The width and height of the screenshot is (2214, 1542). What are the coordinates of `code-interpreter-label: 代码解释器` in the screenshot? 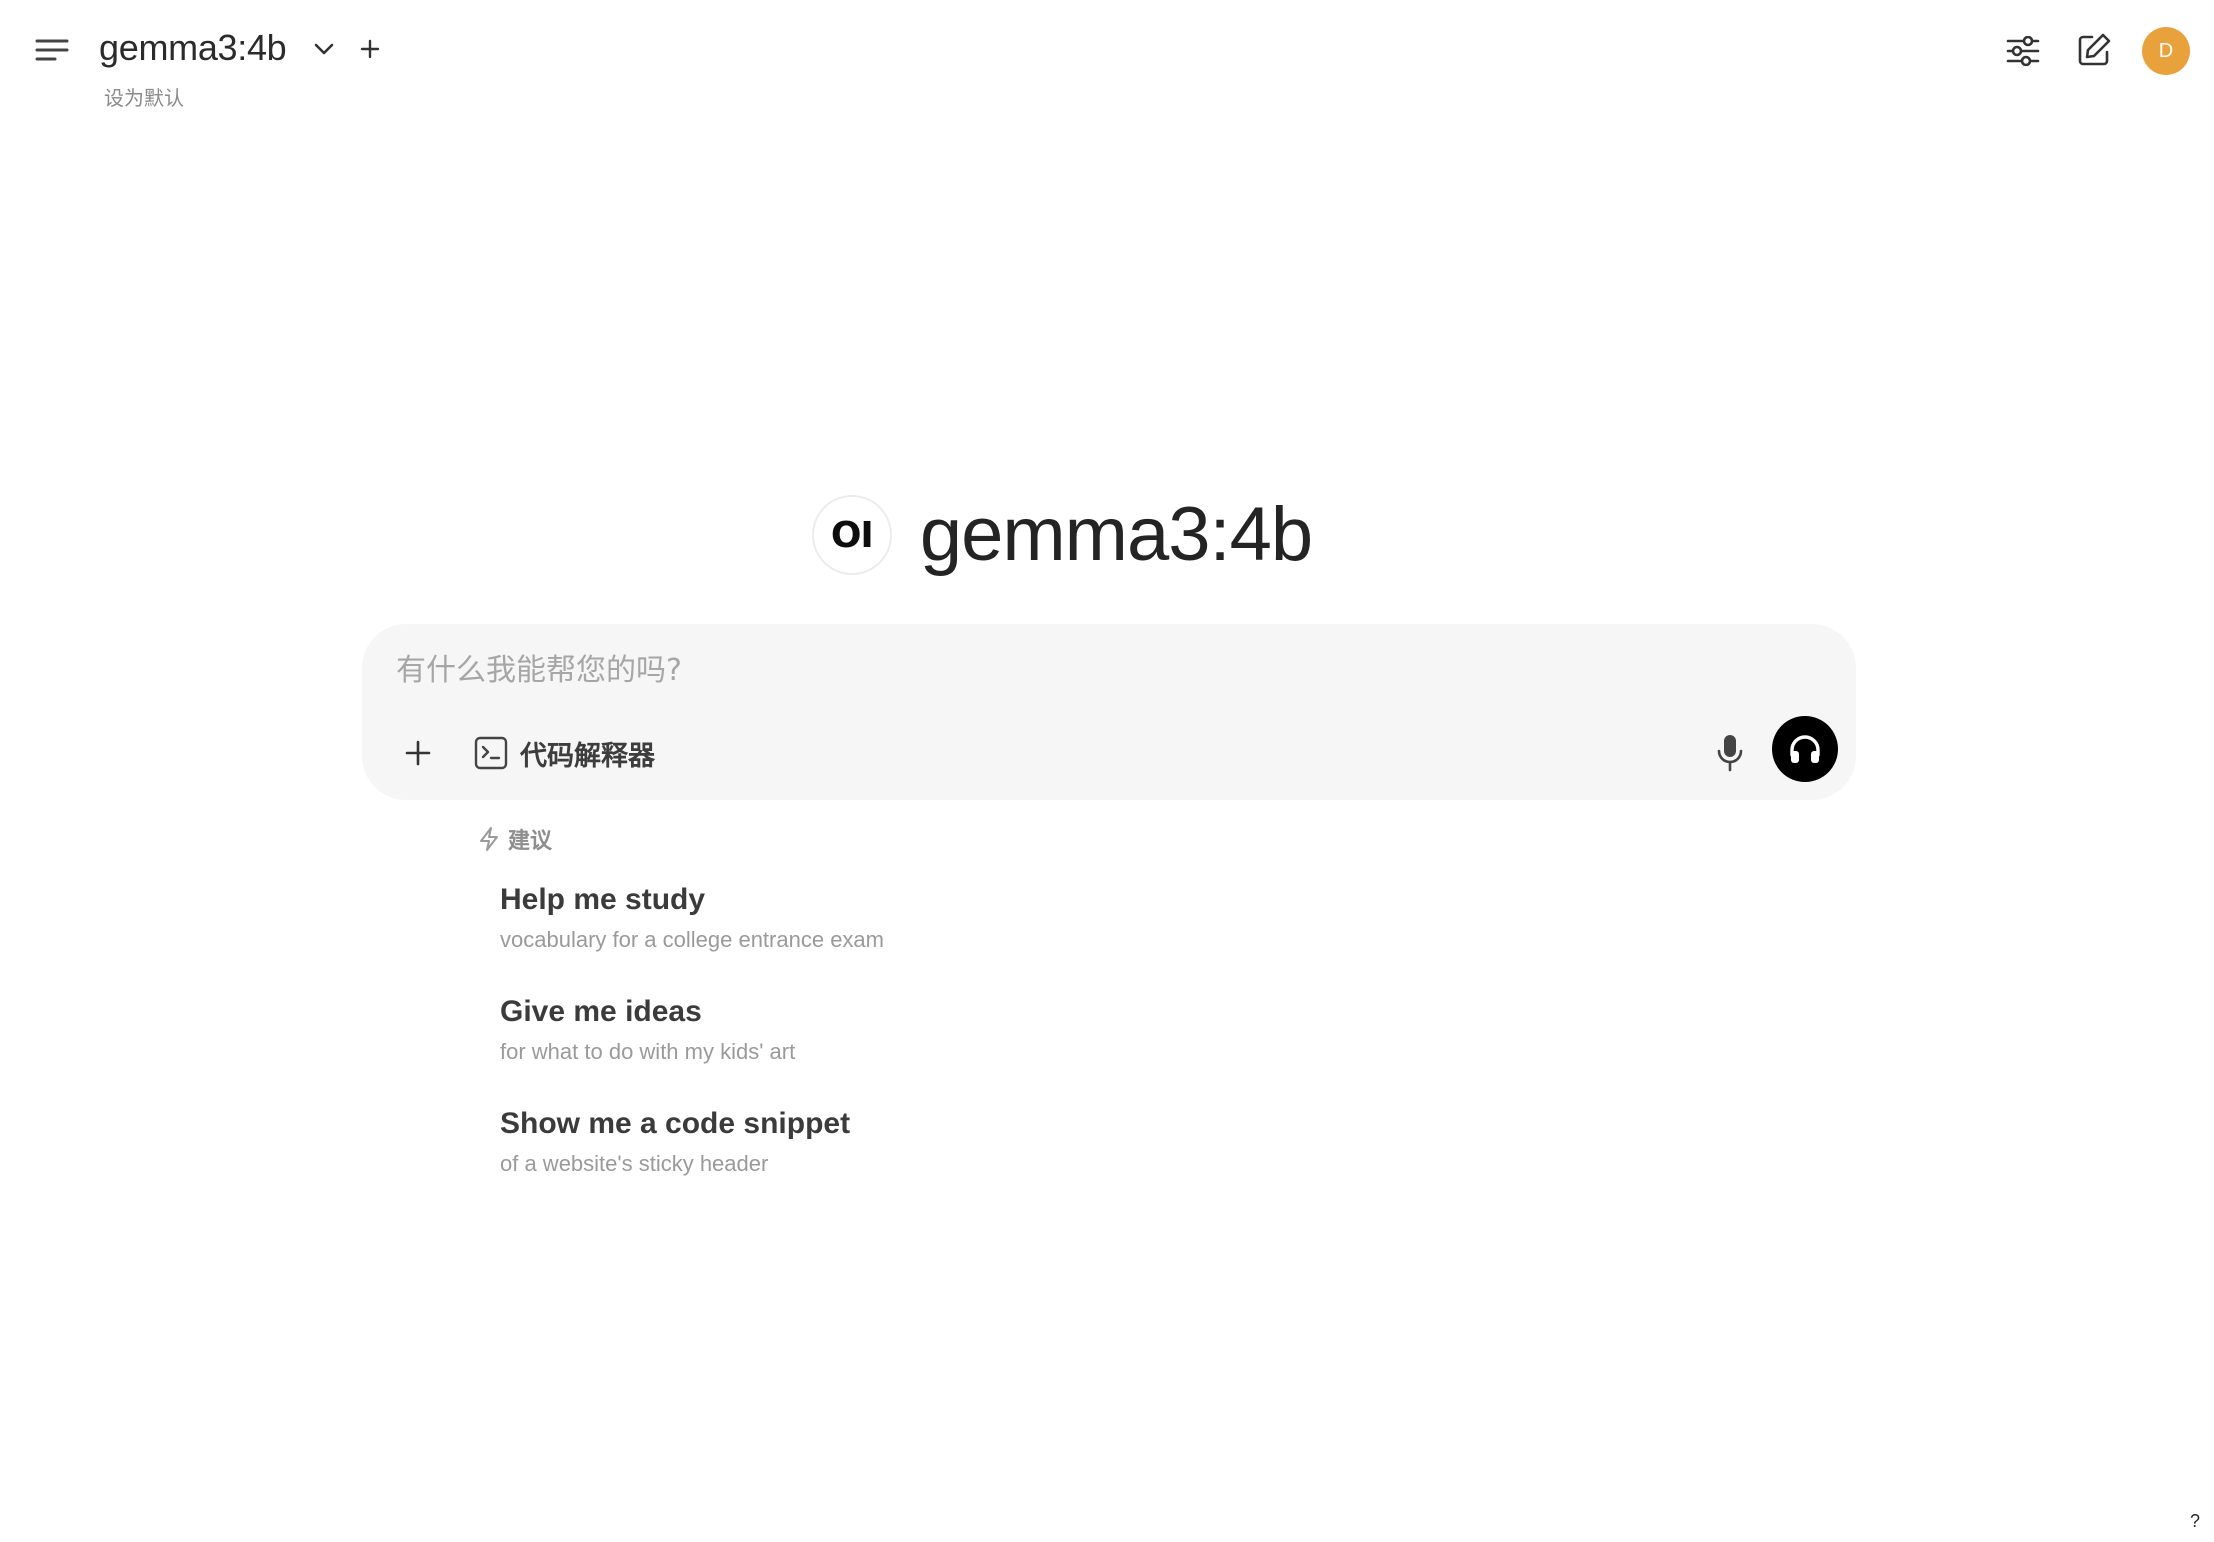 It's located at (587, 756).